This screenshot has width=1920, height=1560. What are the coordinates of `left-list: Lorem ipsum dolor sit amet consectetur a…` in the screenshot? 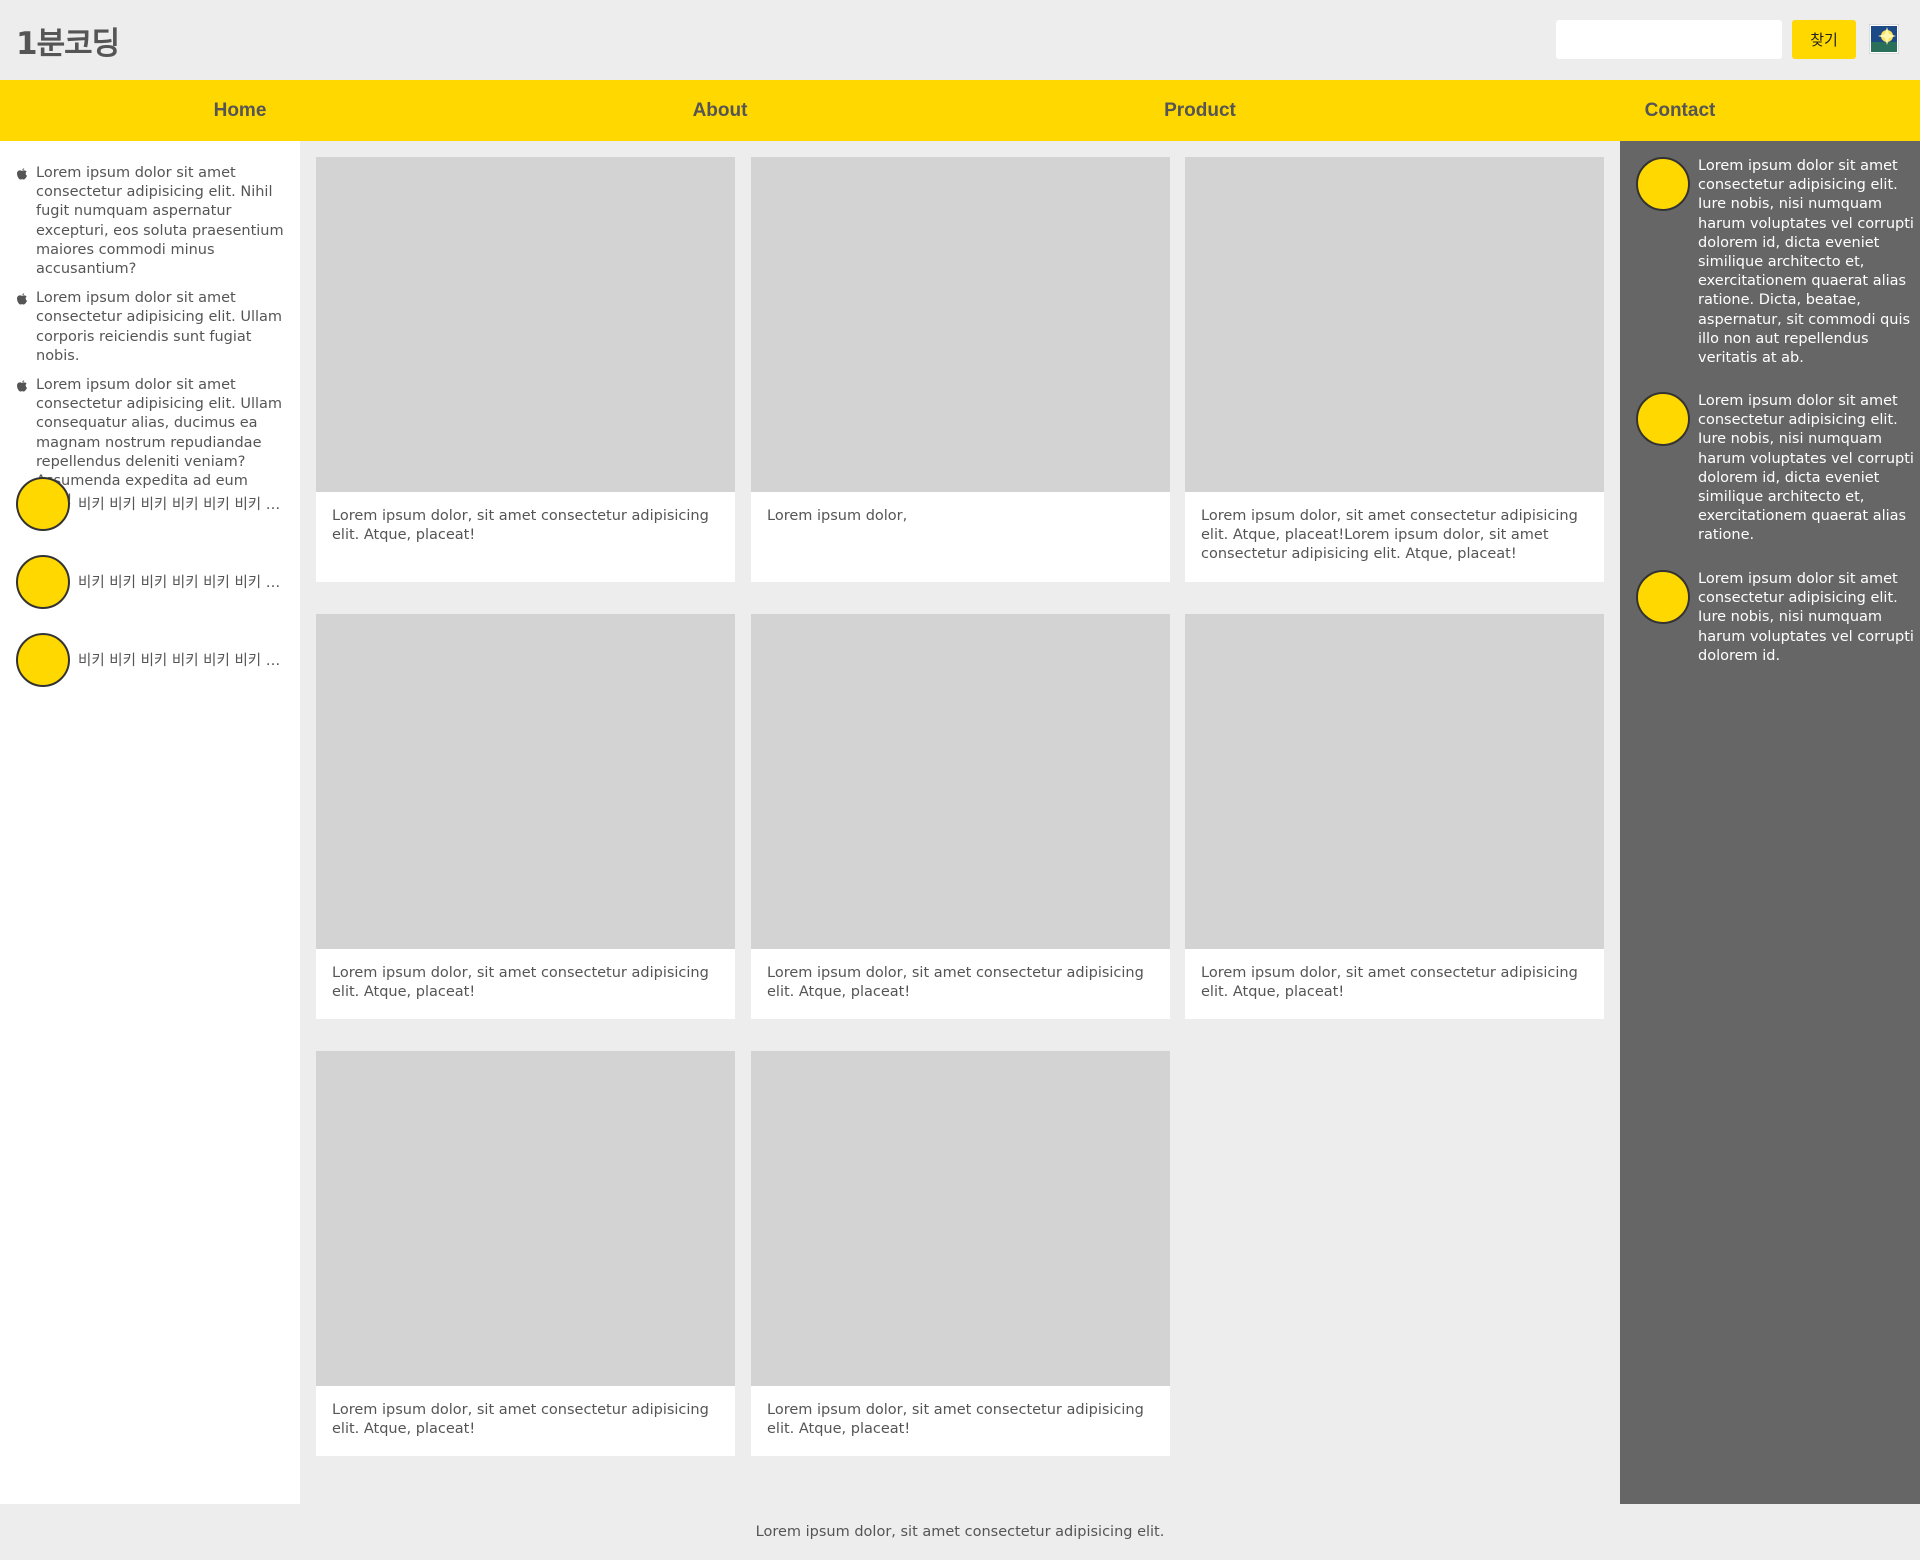 It's located at (150, 342).